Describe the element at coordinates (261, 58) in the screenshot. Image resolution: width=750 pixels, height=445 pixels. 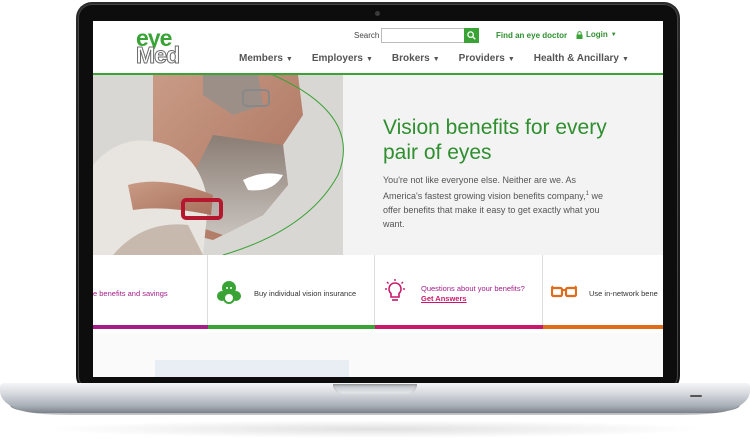
I see `nav-members-label: Members` at that location.